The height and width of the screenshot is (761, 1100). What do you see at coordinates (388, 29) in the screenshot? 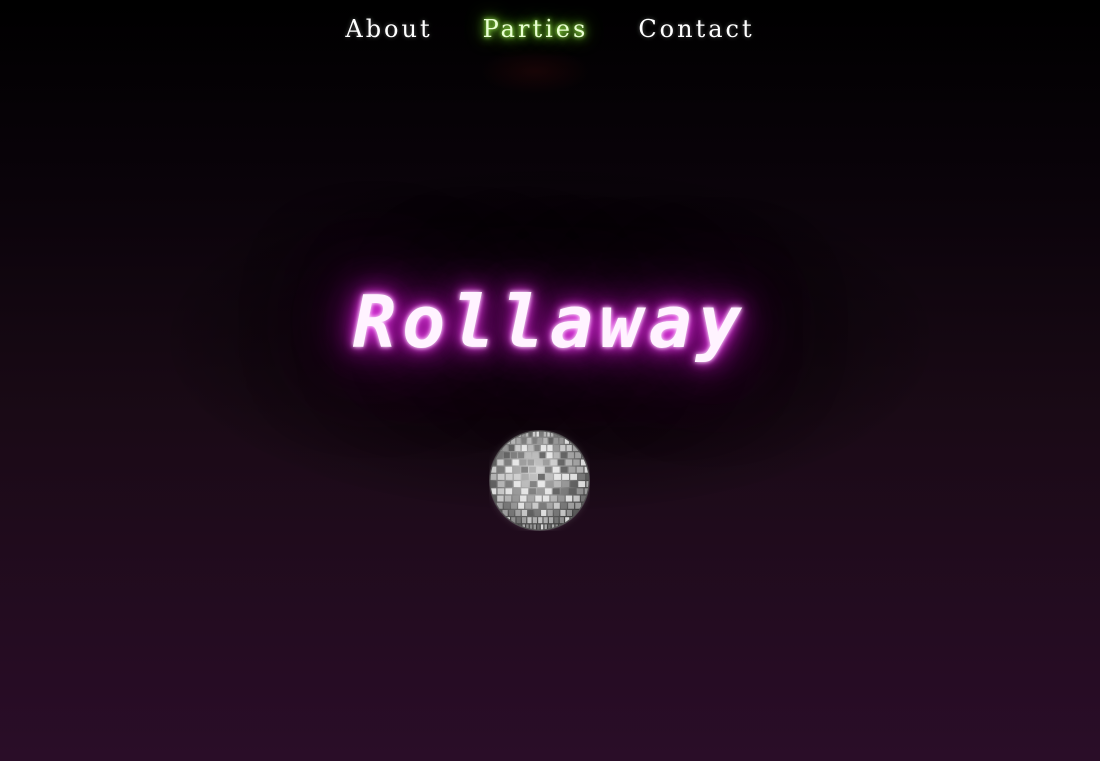
I see `nav-about-link: About` at bounding box center [388, 29].